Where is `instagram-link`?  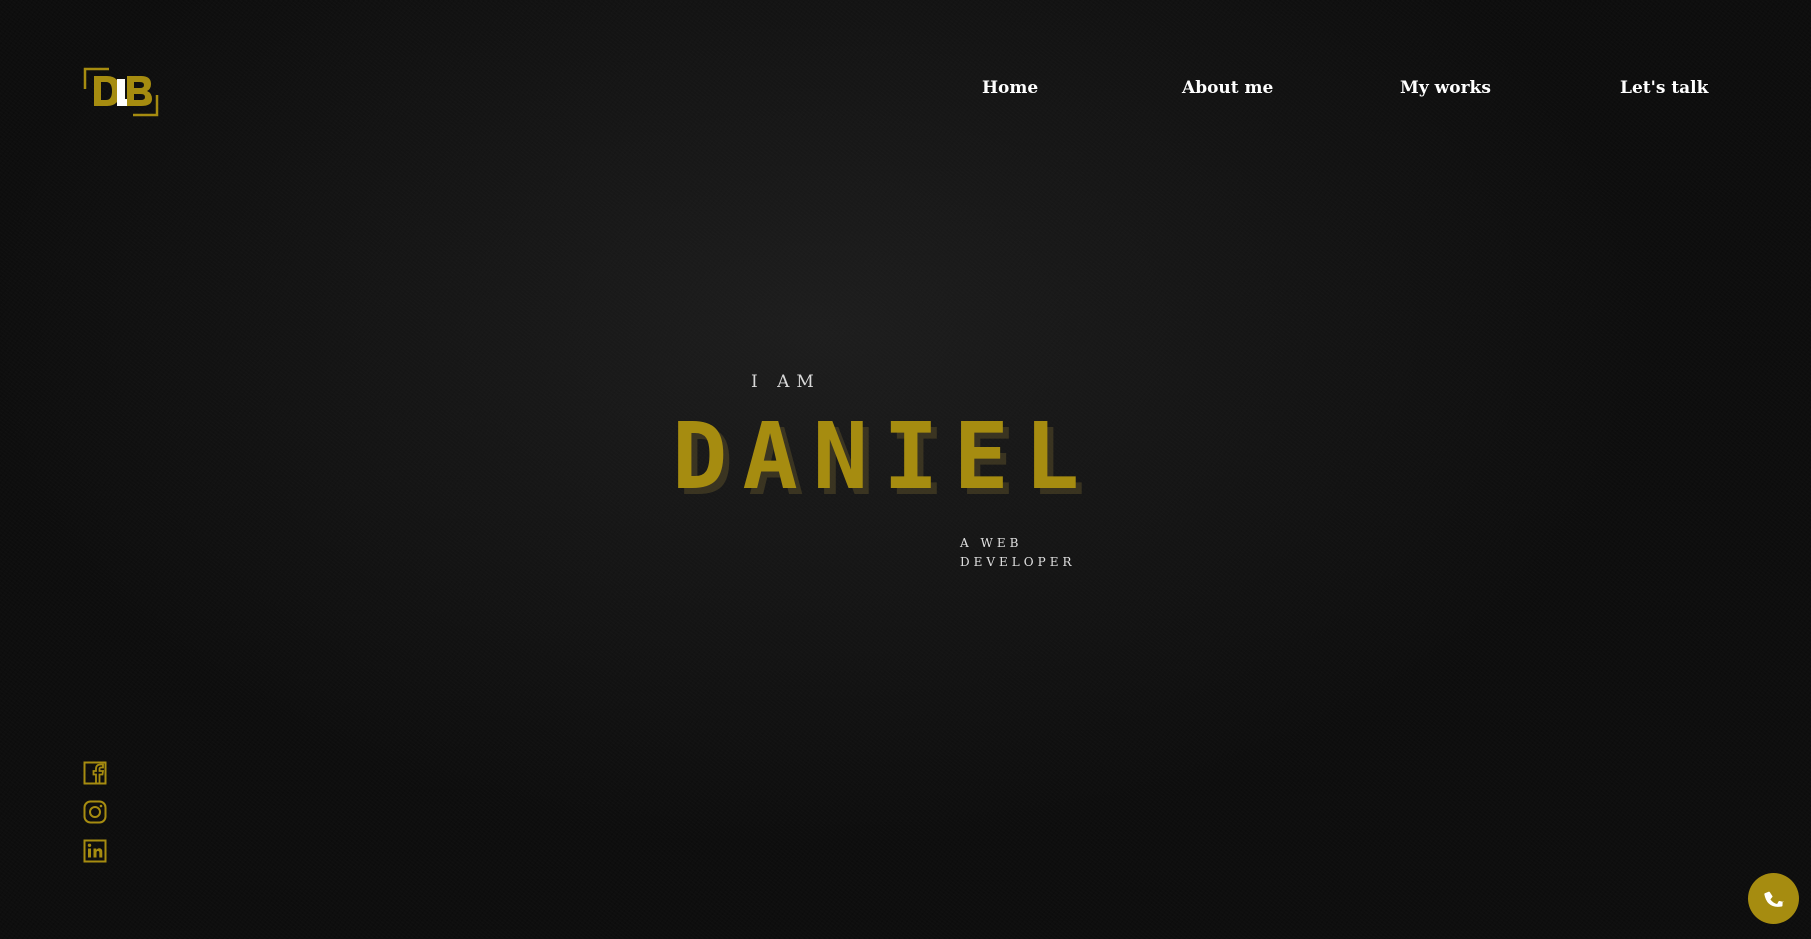
instagram-link is located at coordinates (95, 812).